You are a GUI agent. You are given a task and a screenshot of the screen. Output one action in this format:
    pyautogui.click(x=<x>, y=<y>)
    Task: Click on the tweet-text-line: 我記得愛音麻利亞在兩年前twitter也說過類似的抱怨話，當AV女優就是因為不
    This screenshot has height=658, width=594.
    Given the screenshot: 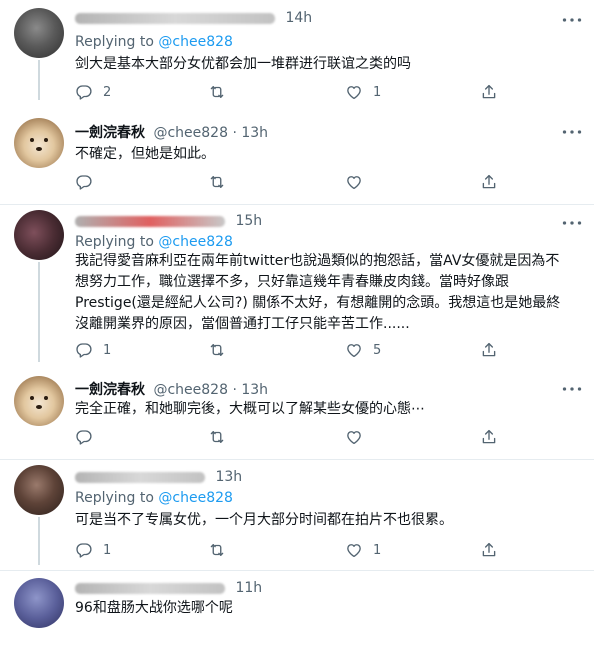 What is the action you would take?
    pyautogui.click(x=317, y=261)
    